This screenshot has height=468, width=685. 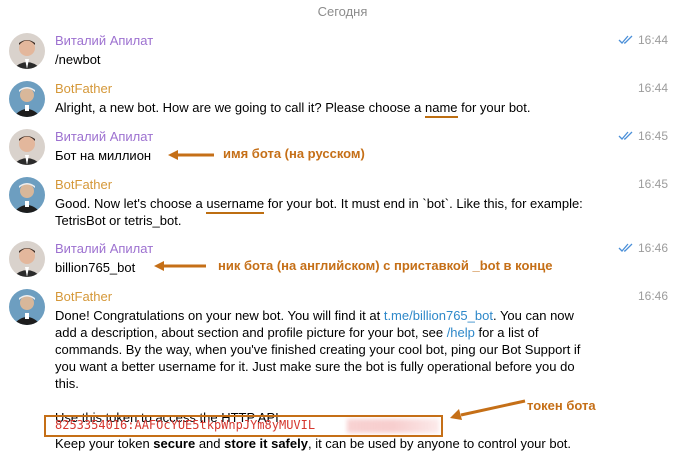 I want to click on underlined-word: username, so click(x=235, y=205).